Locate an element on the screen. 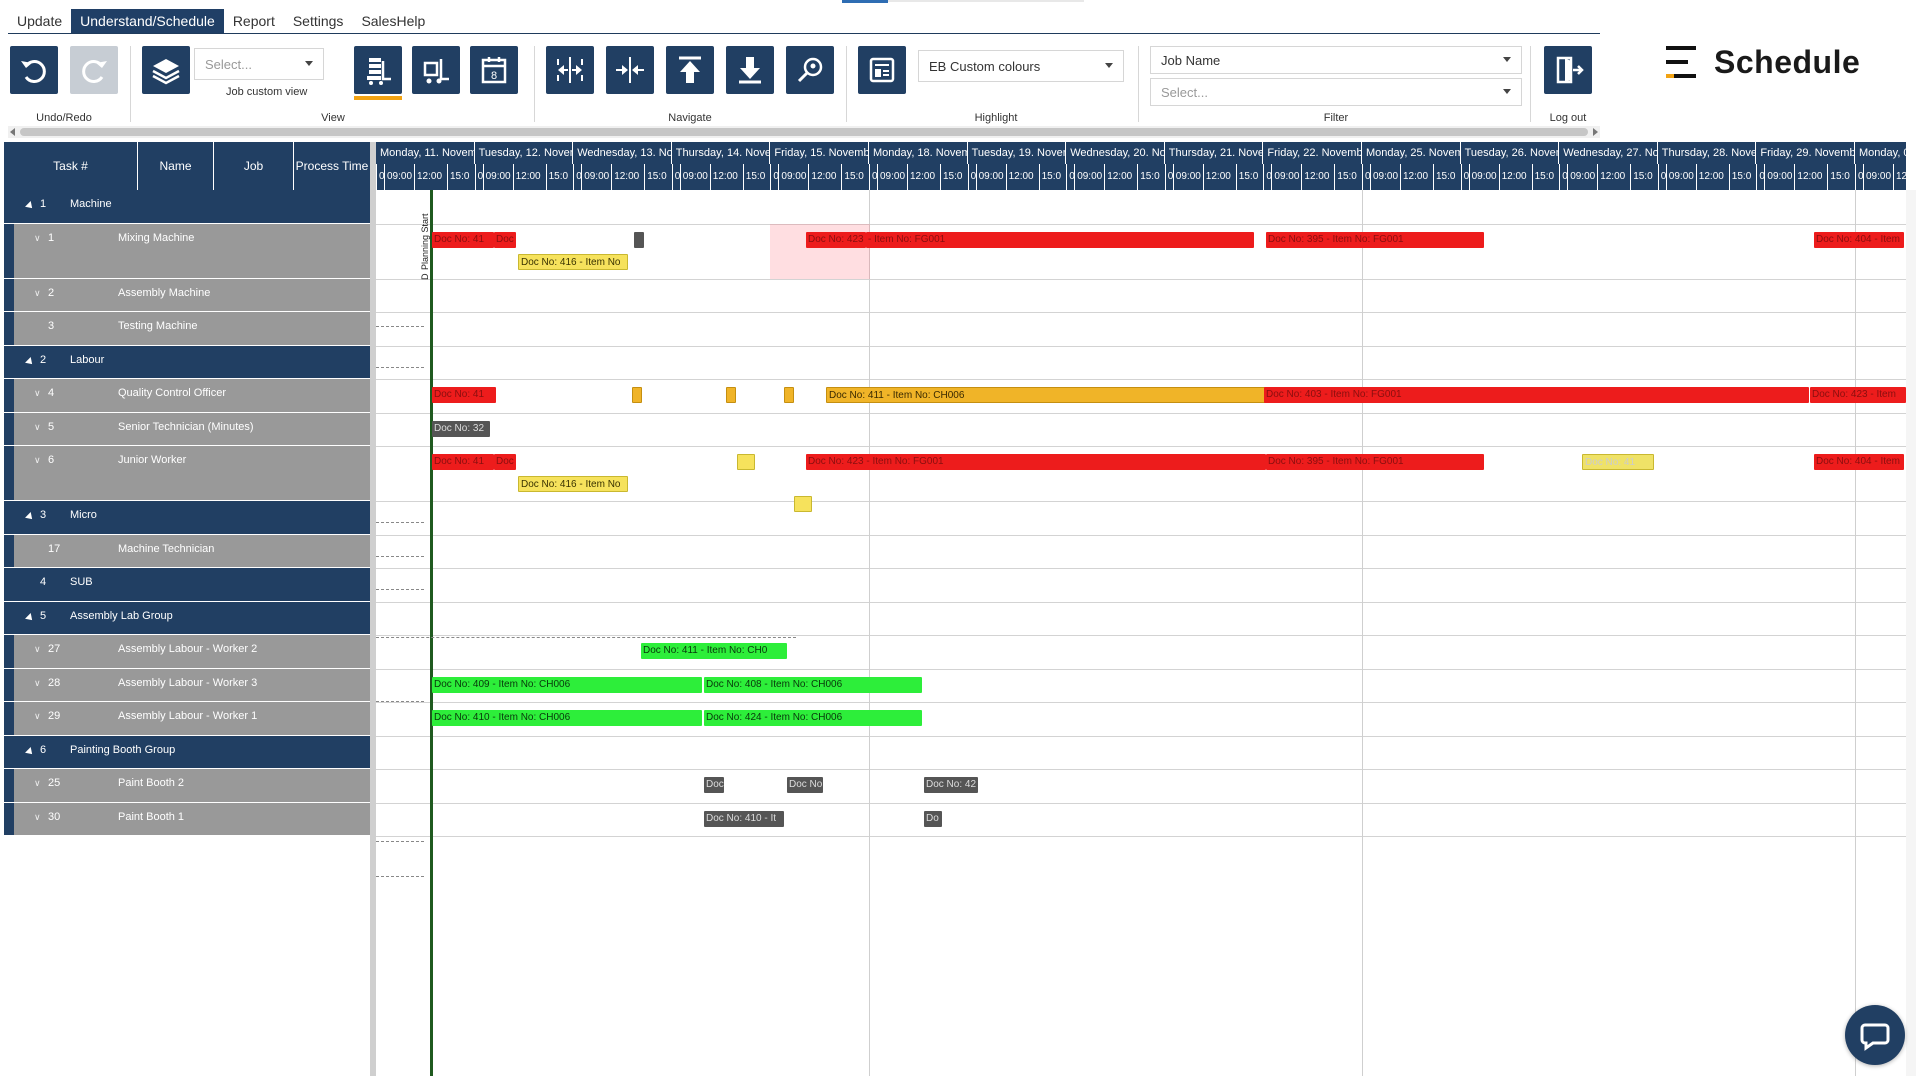 The height and width of the screenshot is (1080, 1920). highlight-button is located at coordinates (882, 70).